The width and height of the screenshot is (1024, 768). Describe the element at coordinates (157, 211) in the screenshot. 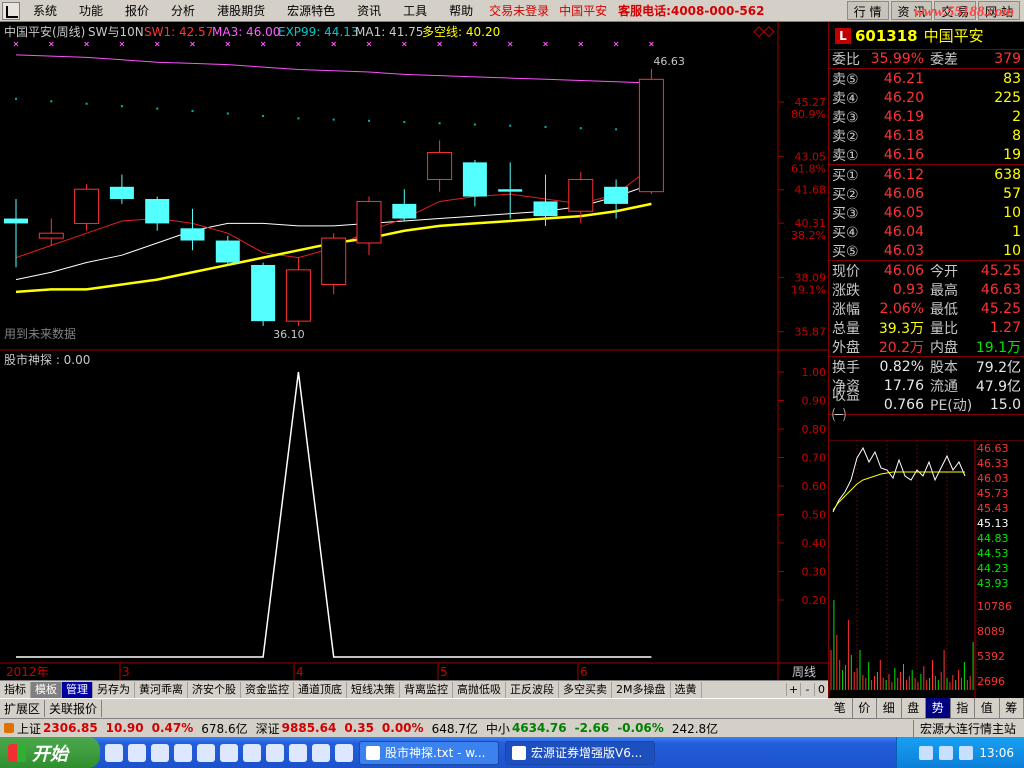

I see `candle-body-down` at that location.